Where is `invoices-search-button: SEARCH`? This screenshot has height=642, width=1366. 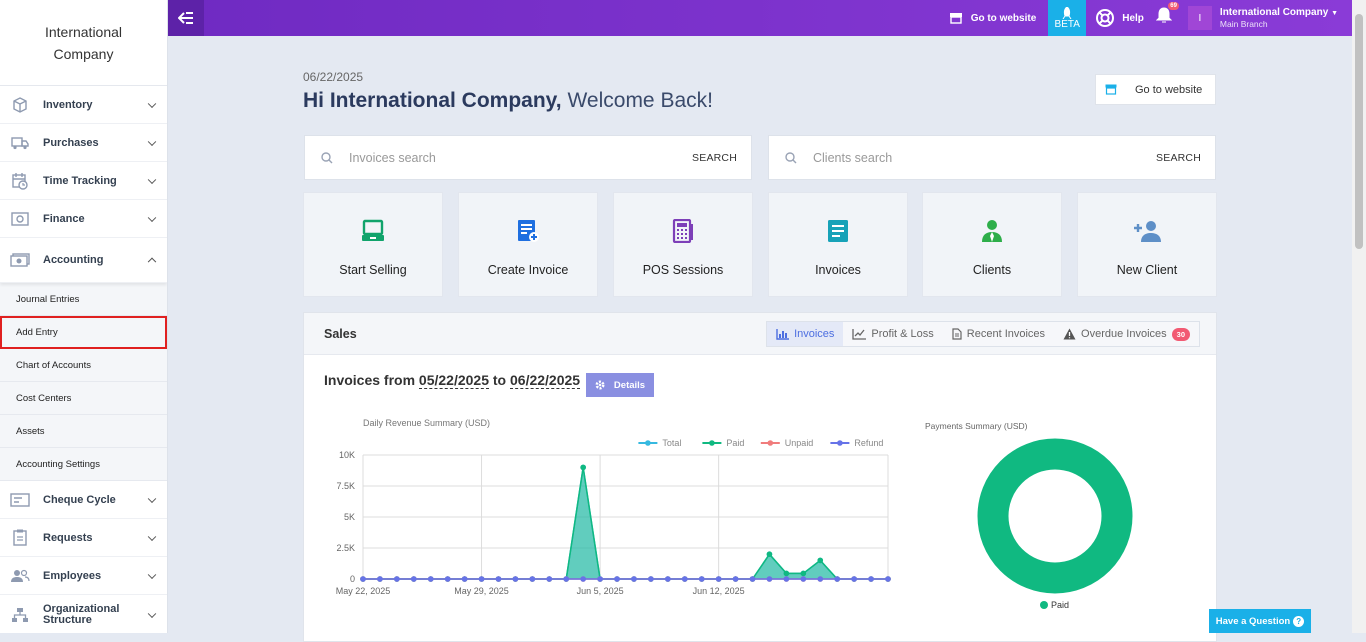
invoices-search-button: SEARCH is located at coordinates (714, 158).